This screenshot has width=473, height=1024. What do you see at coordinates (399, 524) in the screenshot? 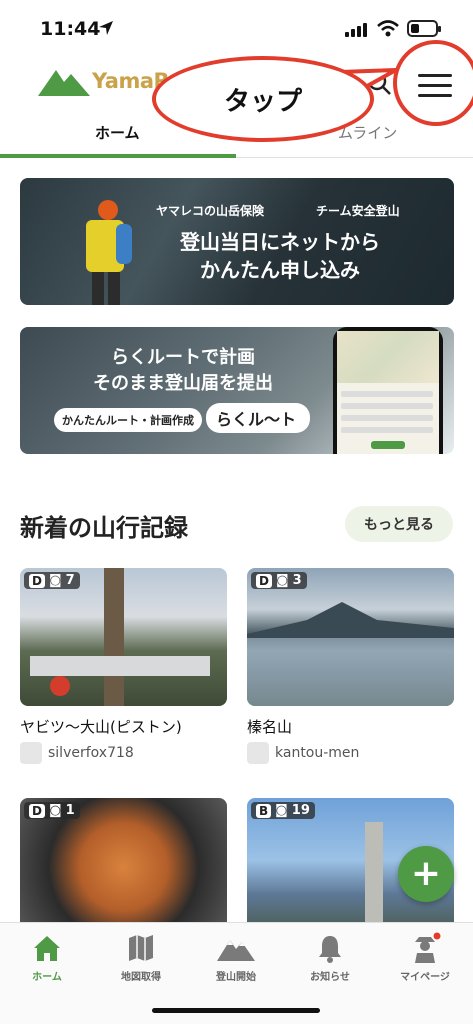
I see `see-more-button: もっと見る` at bounding box center [399, 524].